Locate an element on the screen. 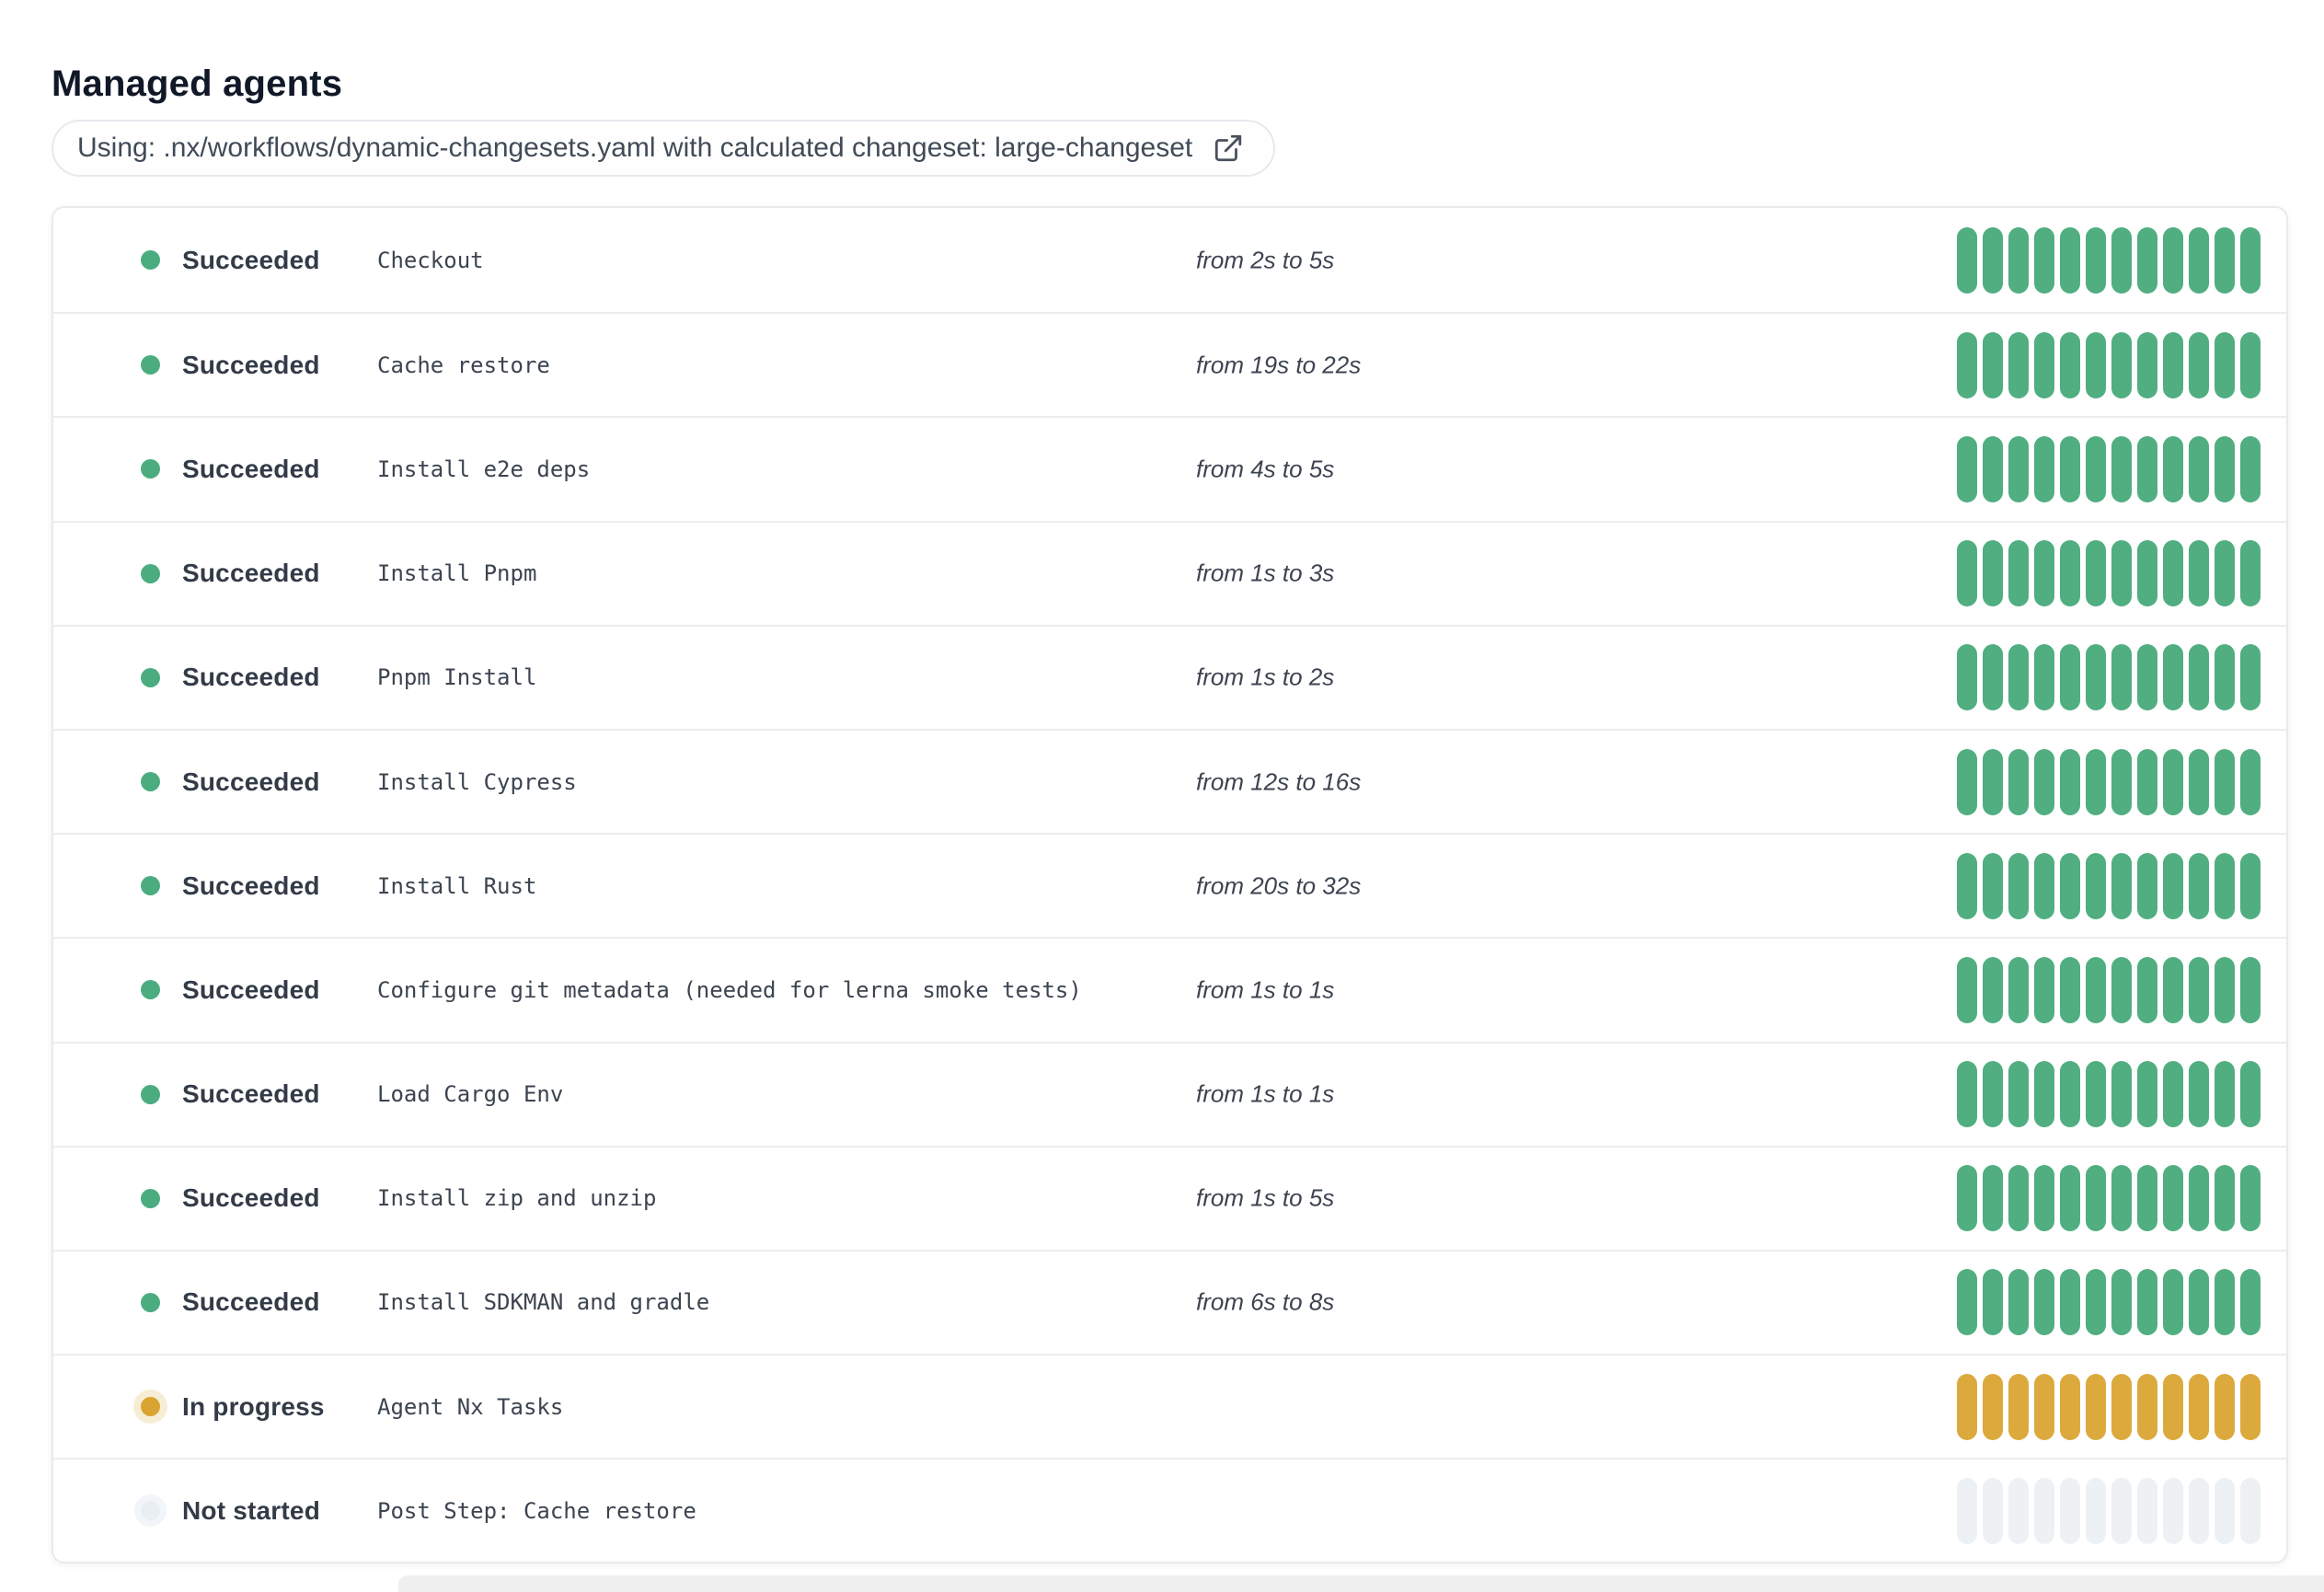 Image resolution: width=2324 pixels, height=1592 pixels. agent-row: Succeeded Checkout from 2s to 5s is located at coordinates (1169, 260).